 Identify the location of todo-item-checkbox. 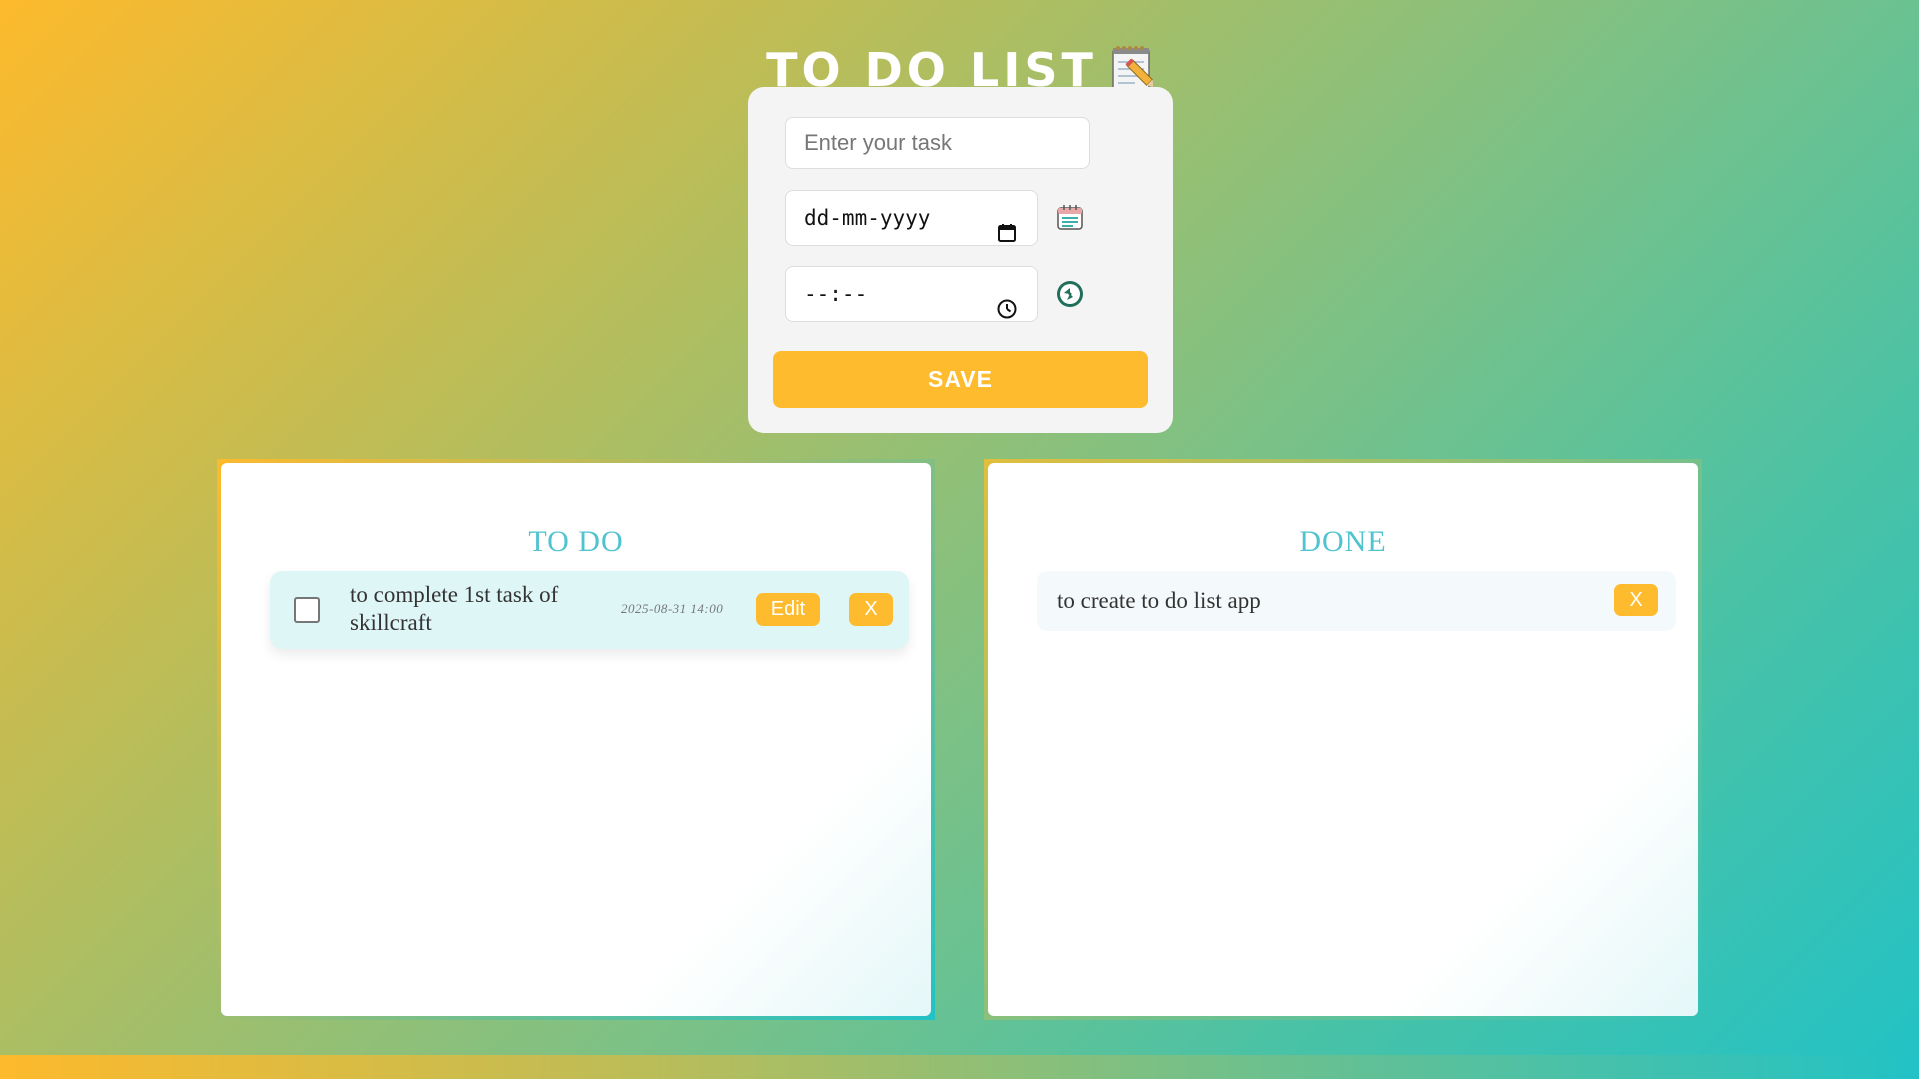
(307, 610).